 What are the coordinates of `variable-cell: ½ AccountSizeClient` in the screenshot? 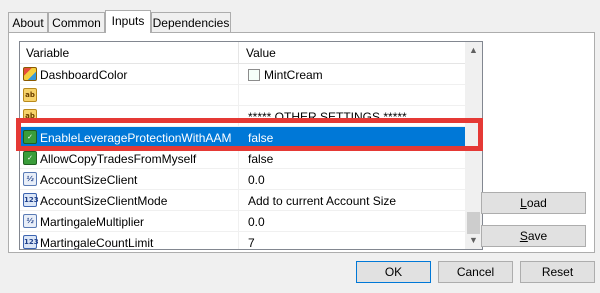 It's located at (129, 179).